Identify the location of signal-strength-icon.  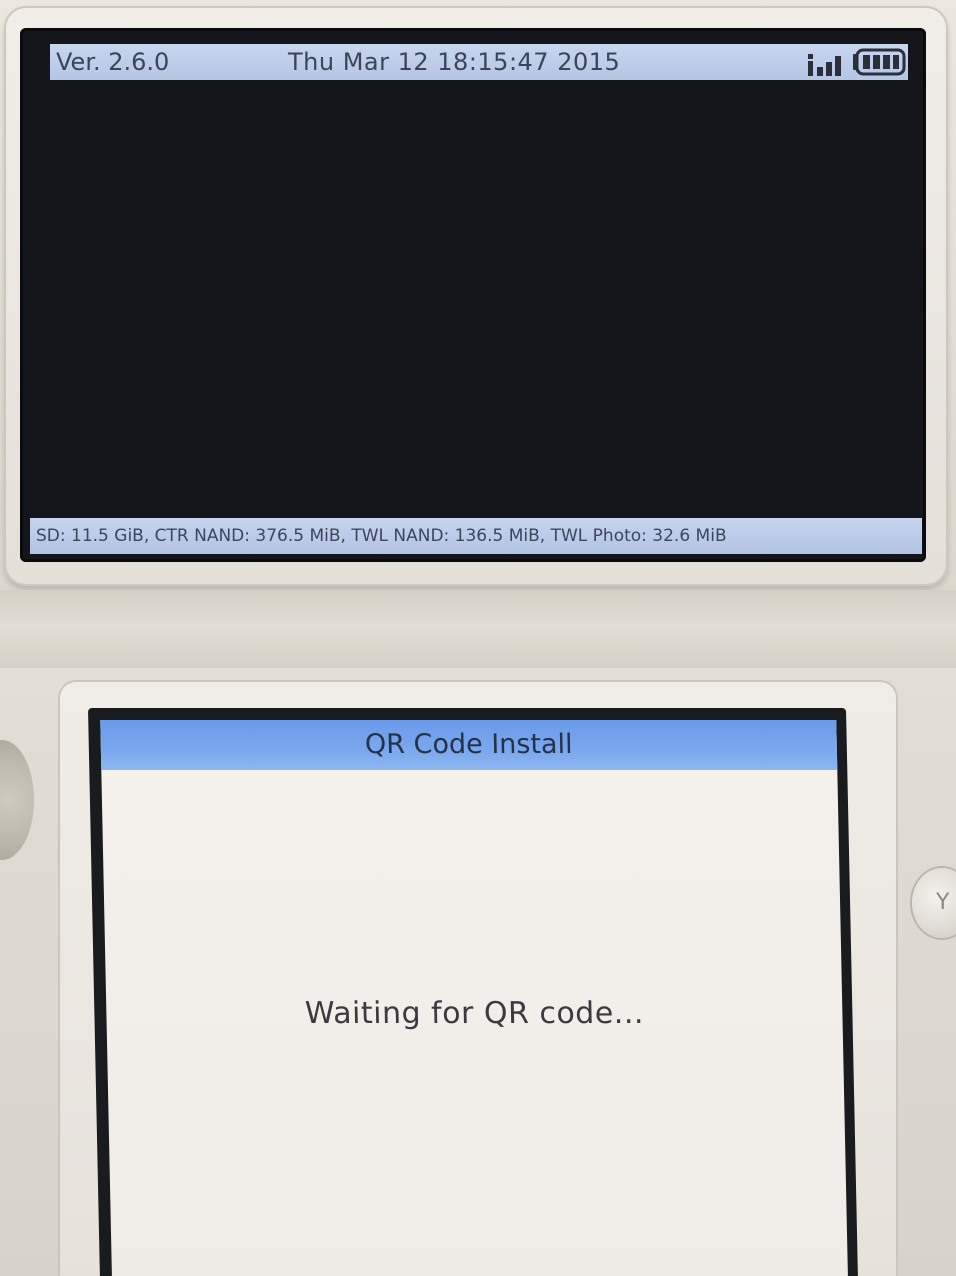
(824, 65).